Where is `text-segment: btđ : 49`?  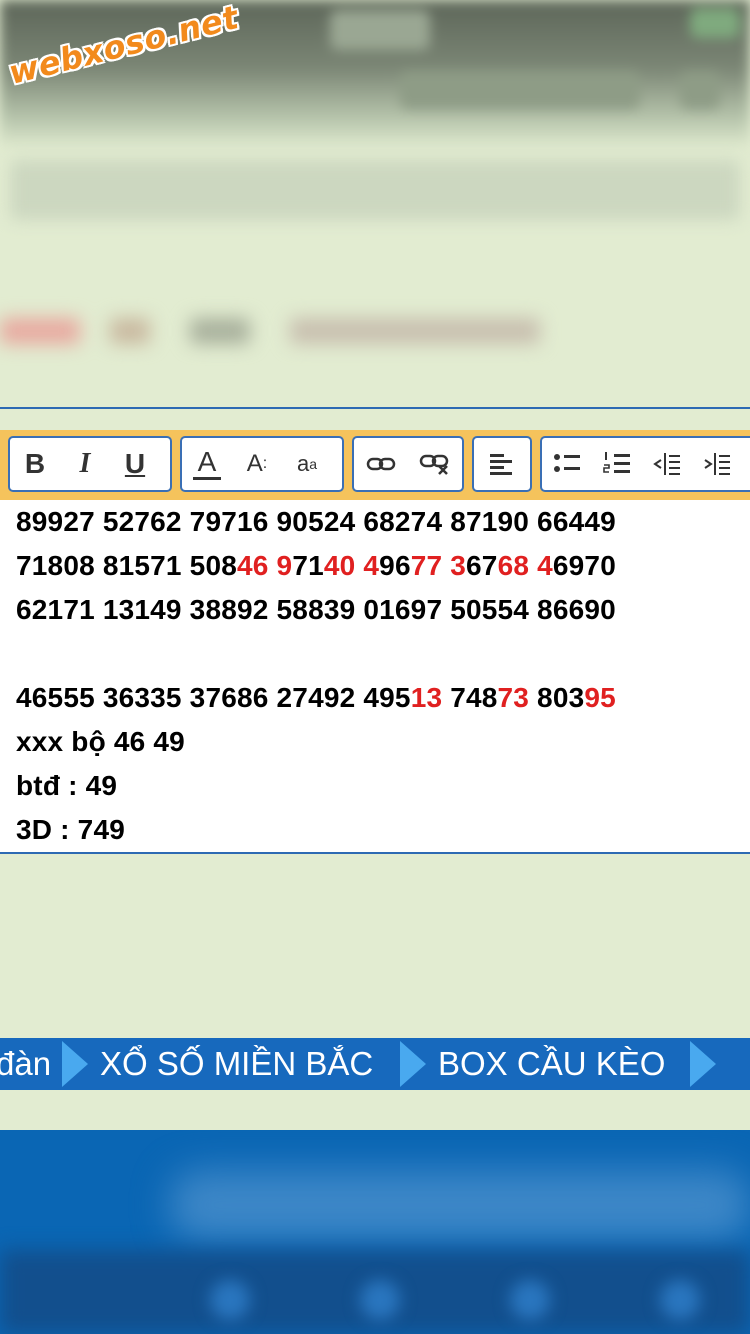
text-segment: btđ : 49 is located at coordinates (67, 785).